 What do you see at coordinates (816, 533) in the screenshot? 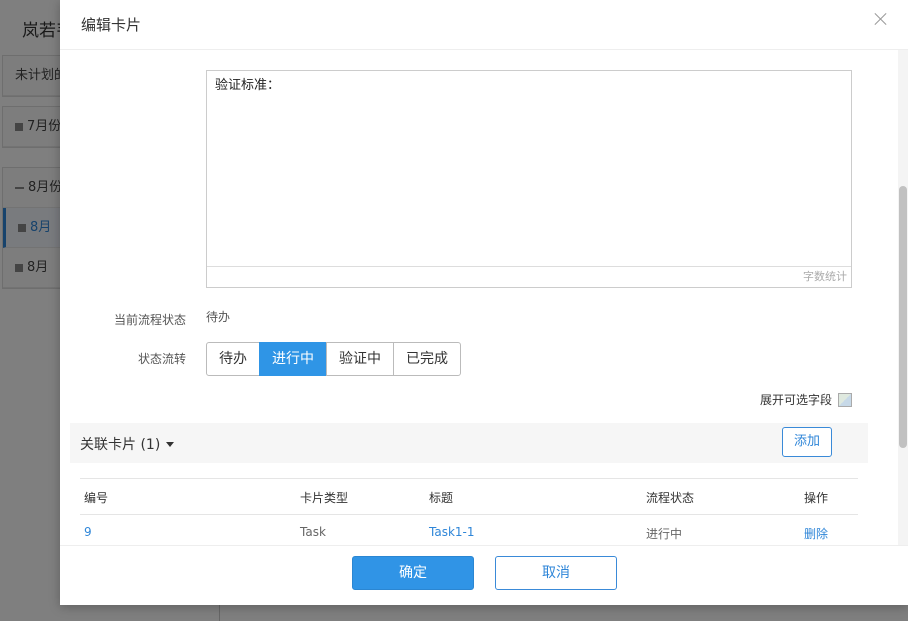
I see `delete-link: 删除` at bounding box center [816, 533].